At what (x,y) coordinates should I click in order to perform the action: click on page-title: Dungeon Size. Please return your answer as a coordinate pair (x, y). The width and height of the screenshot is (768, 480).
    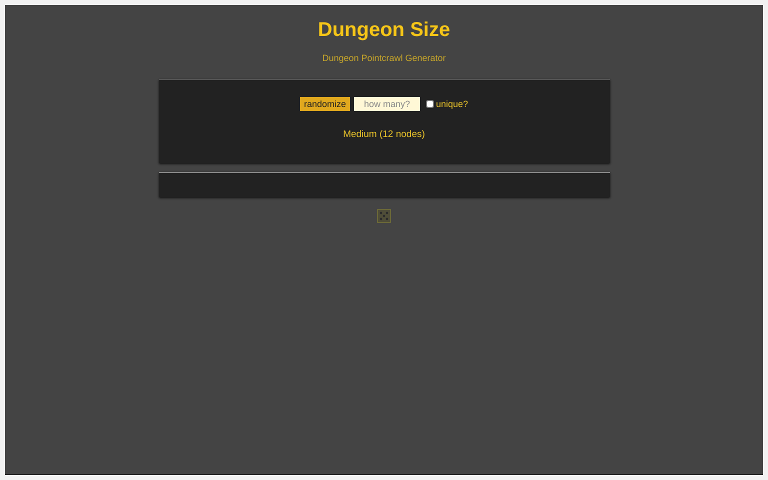
    Looking at the image, I should click on (384, 30).